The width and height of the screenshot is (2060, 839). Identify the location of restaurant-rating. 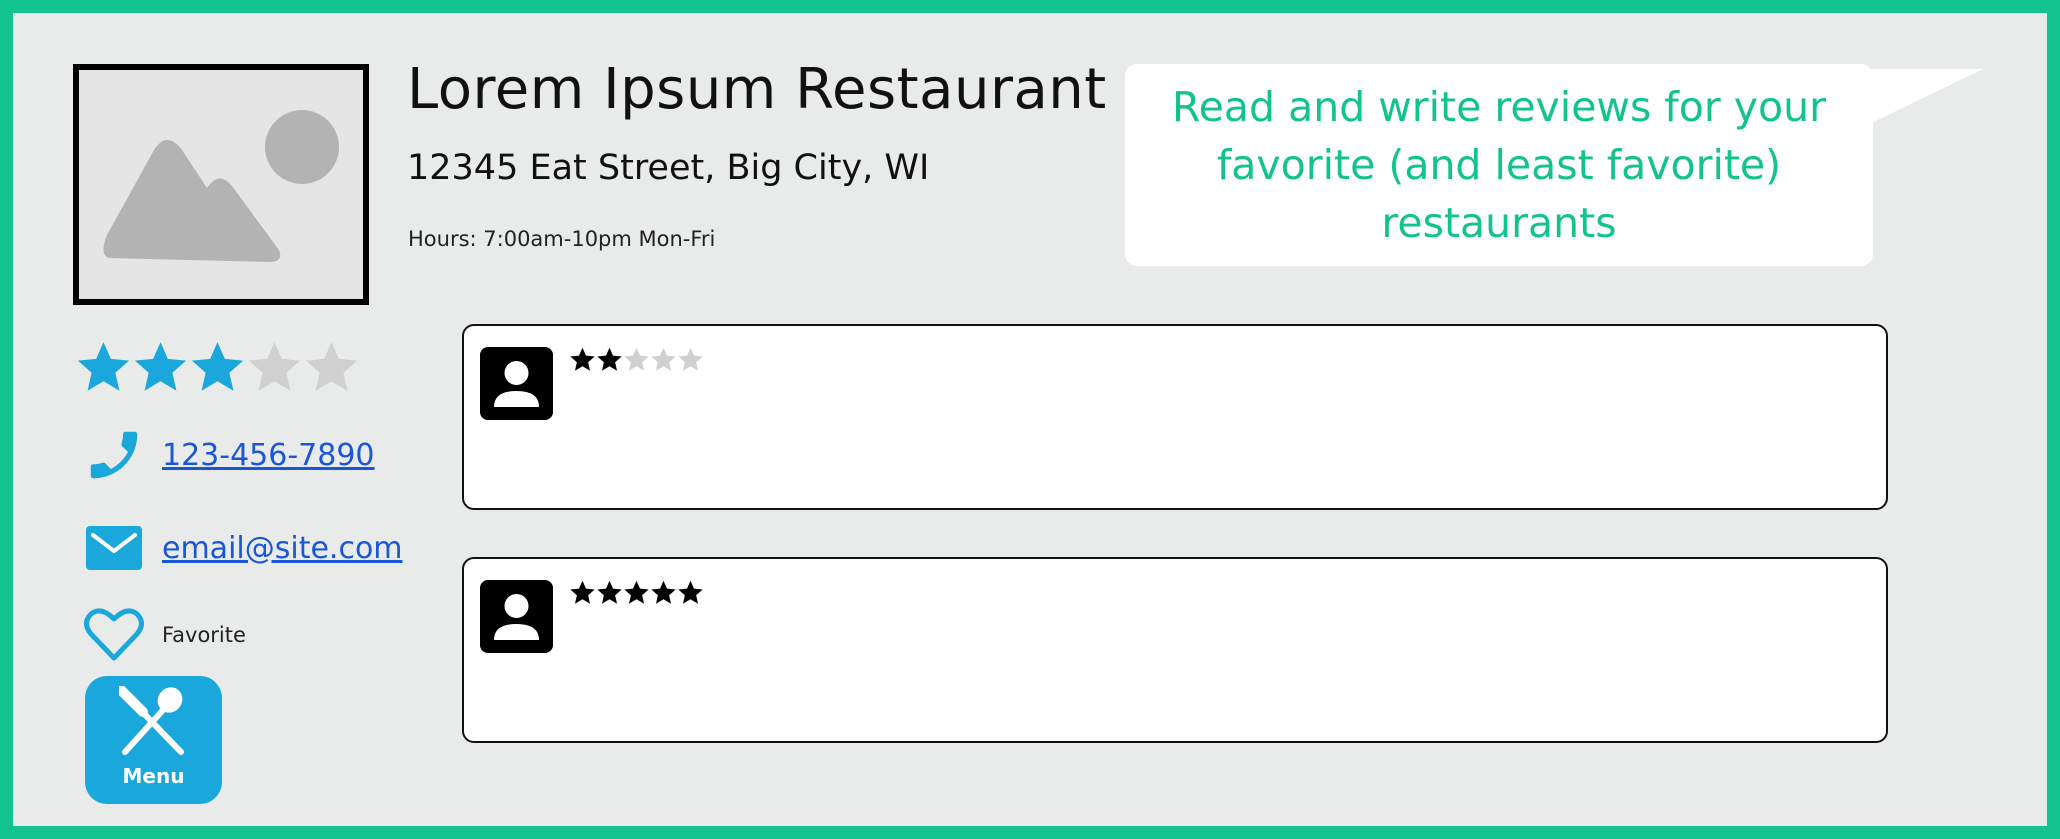
(217, 367).